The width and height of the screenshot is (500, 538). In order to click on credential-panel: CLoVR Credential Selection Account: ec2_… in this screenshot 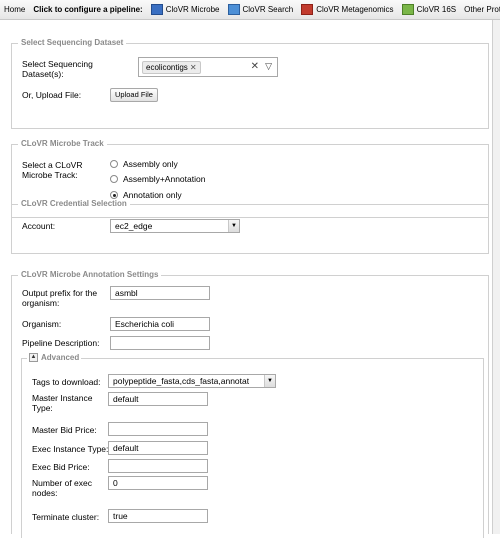, I will do `click(250, 226)`.